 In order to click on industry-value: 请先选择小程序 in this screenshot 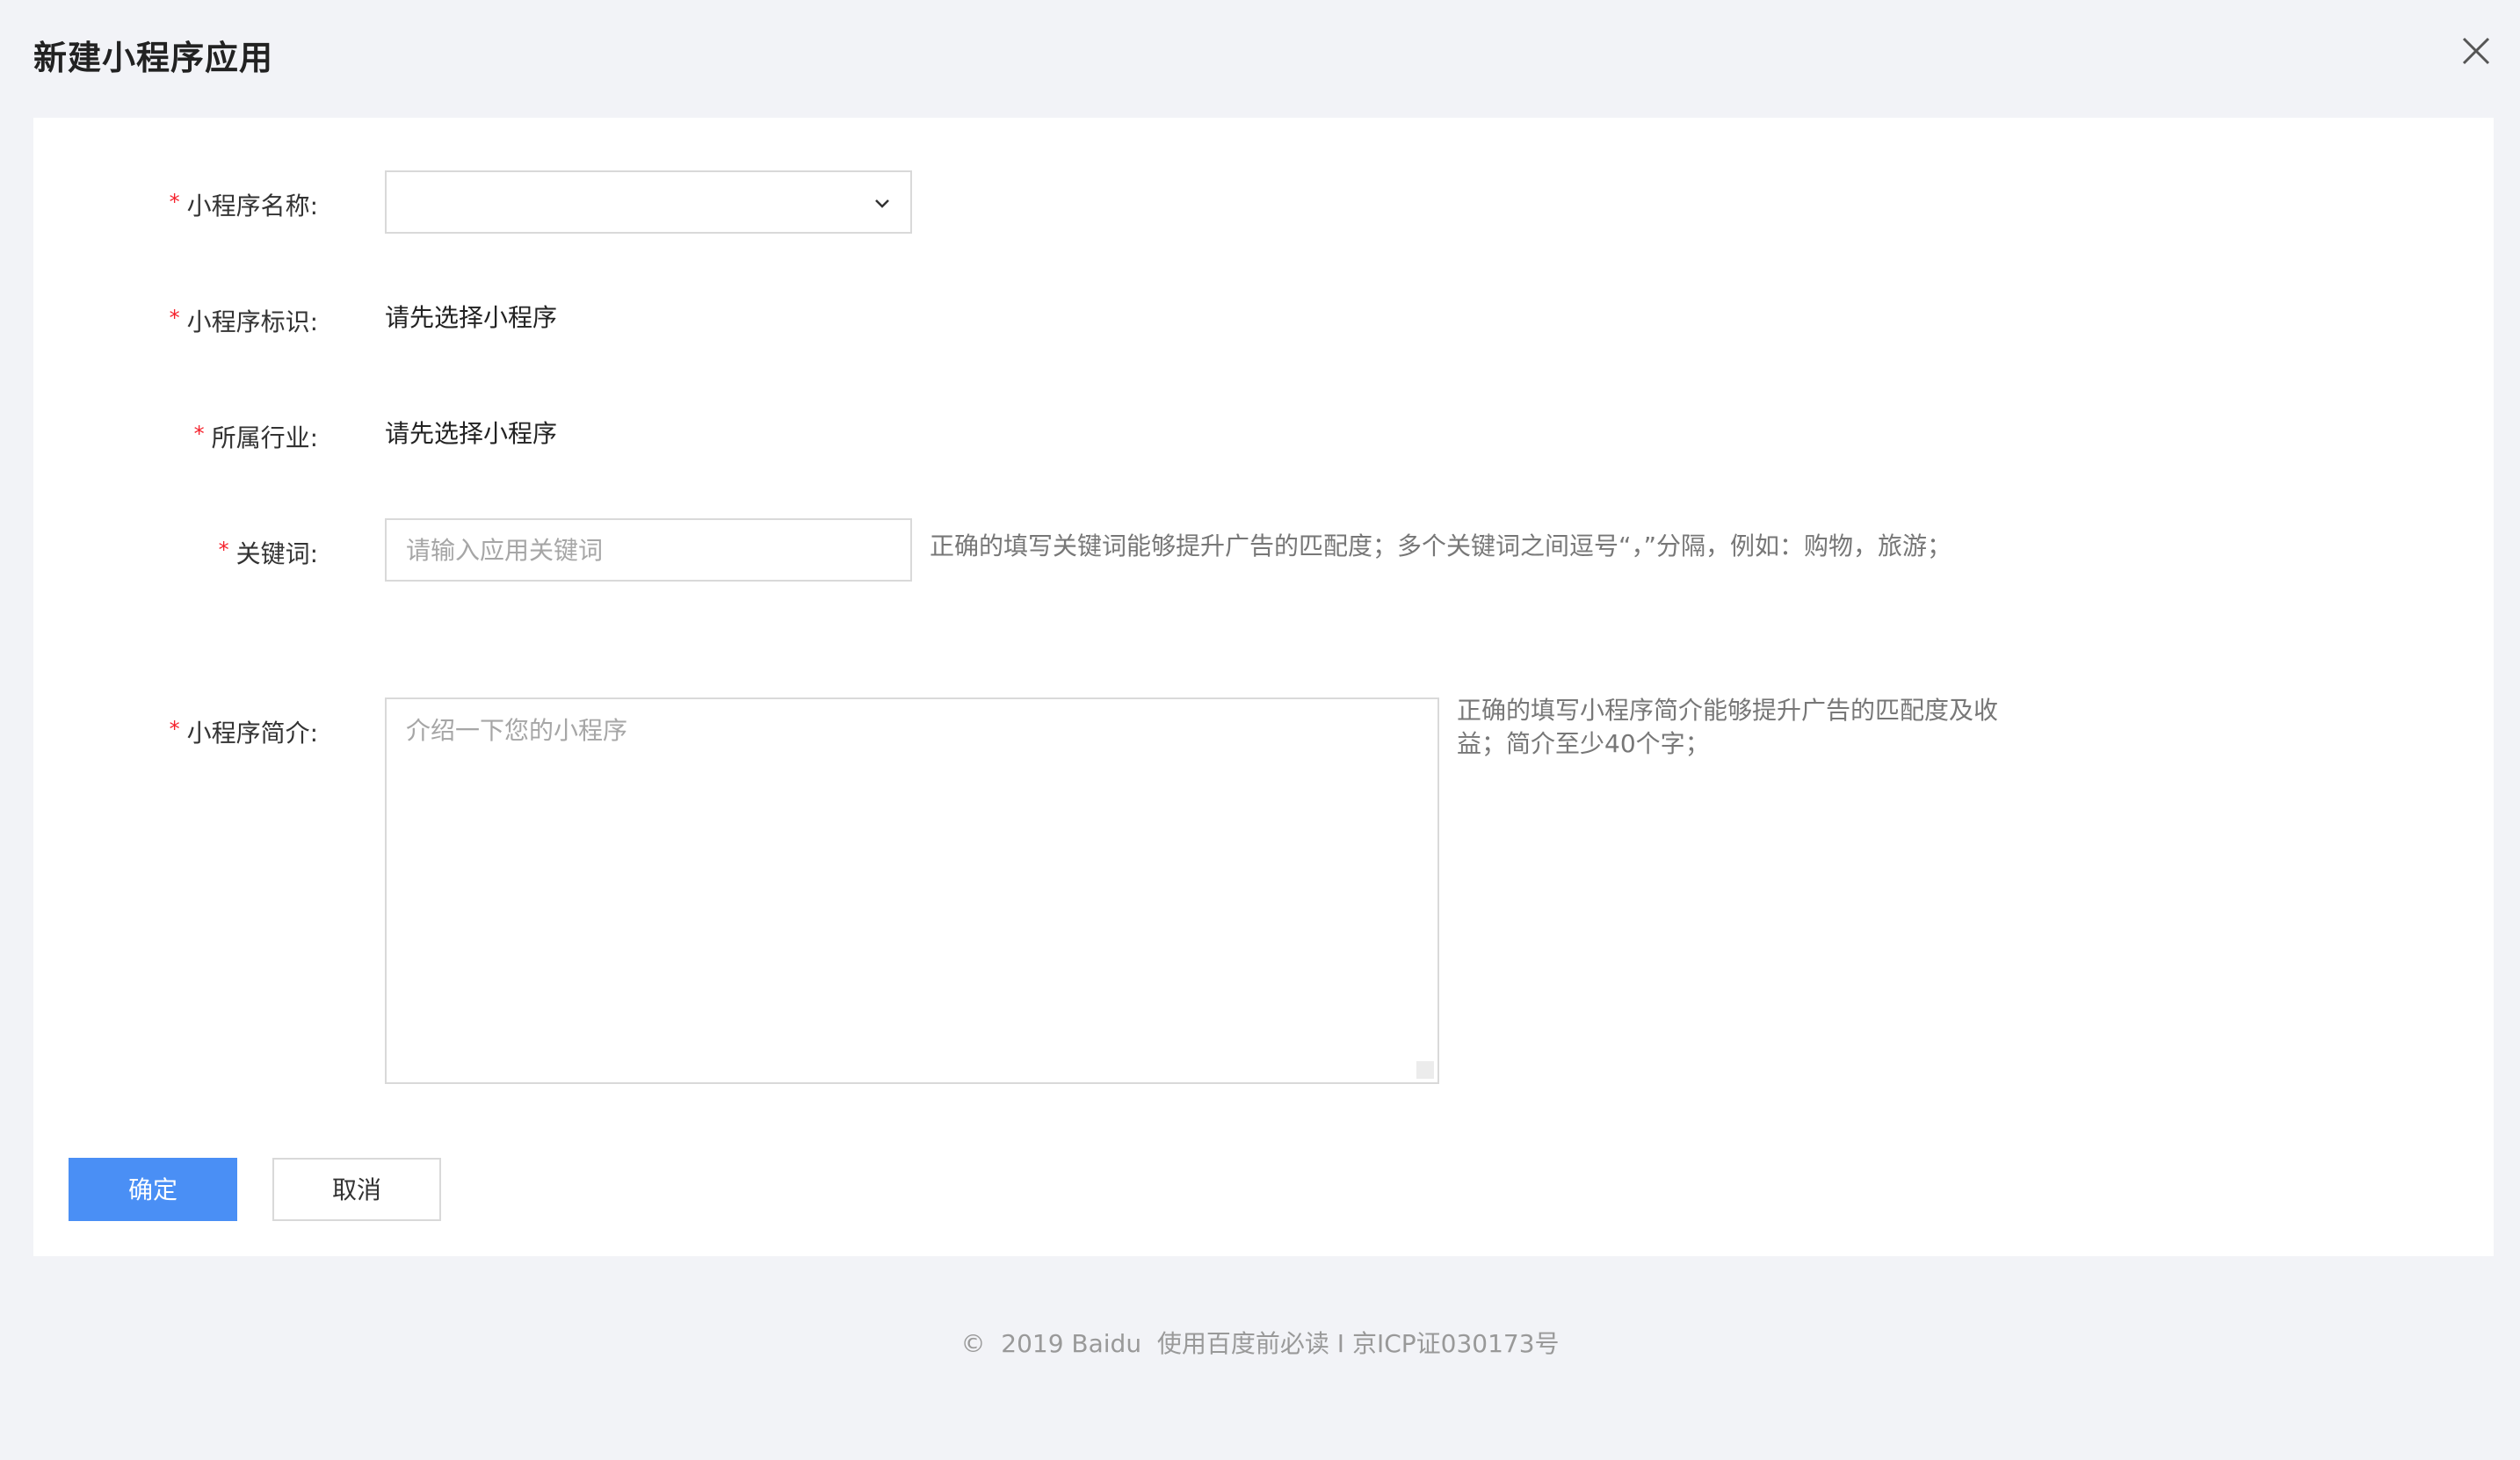, I will do `click(471, 433)`.